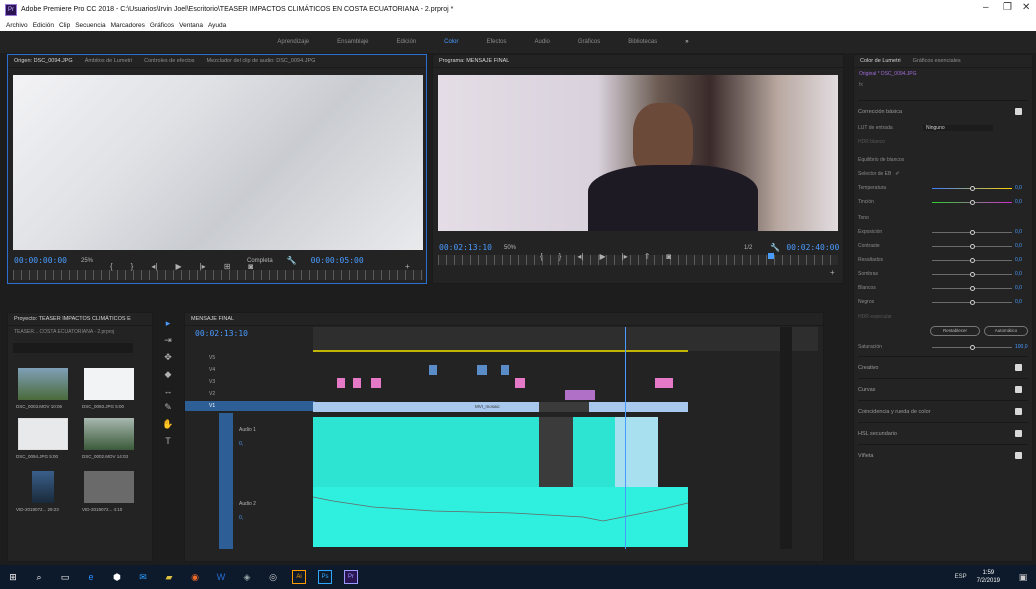  What do you see at coordinates (39, 577) in the screenshot?
I see `search-icon: ⌕` at bounding box center [39, 577].